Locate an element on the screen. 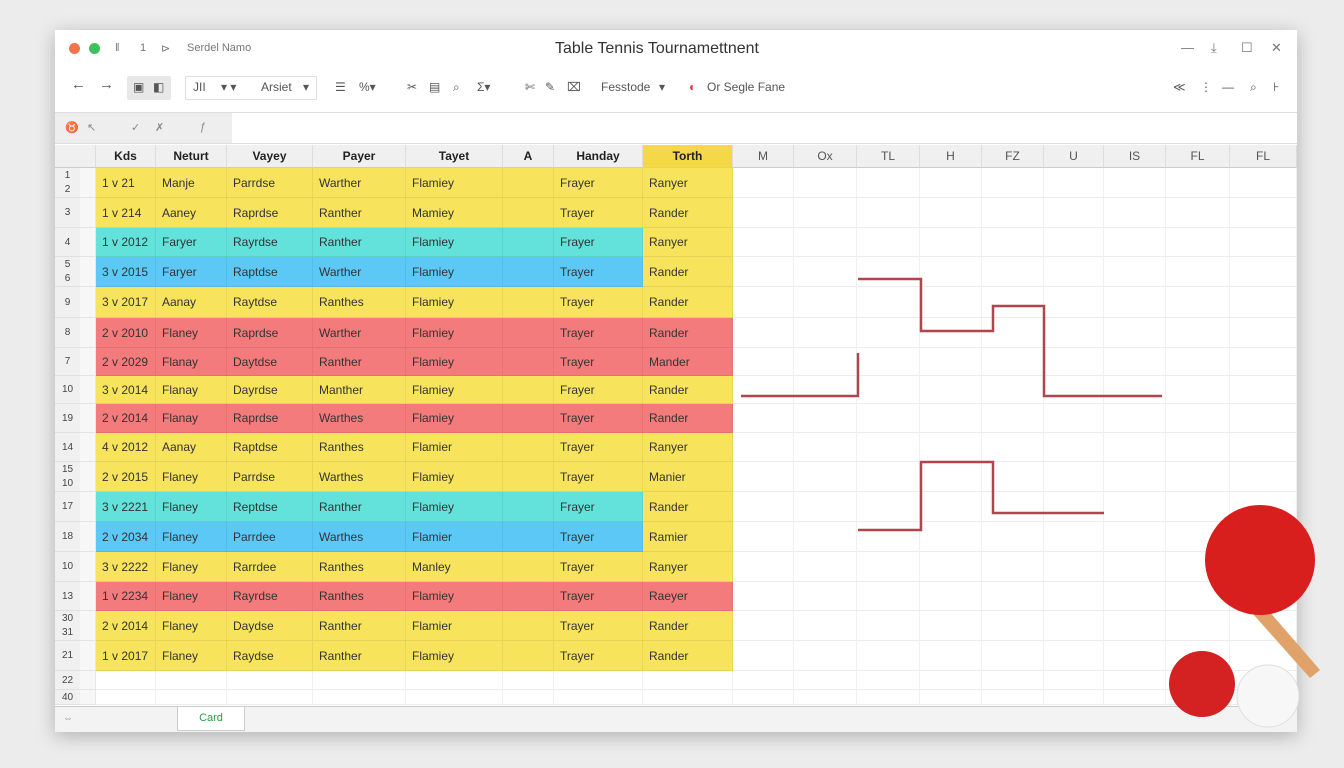  red-ball-icon is located at coordinates (1202, 684).